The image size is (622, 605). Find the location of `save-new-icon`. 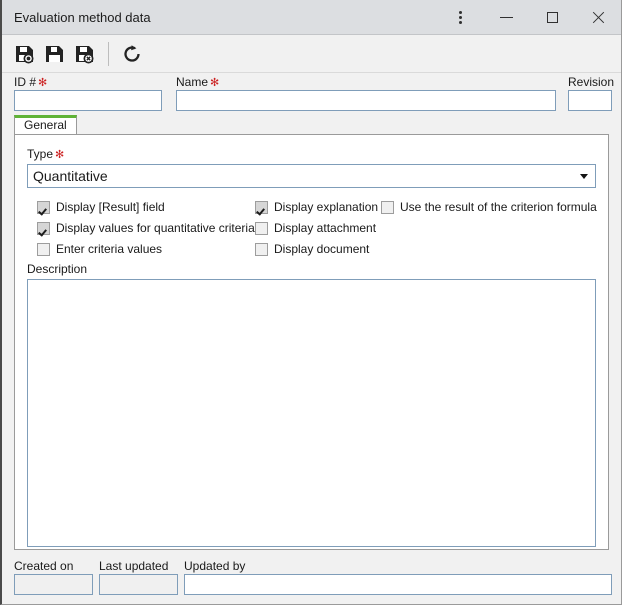

save-new-icon is located at coordinates (25, 54).